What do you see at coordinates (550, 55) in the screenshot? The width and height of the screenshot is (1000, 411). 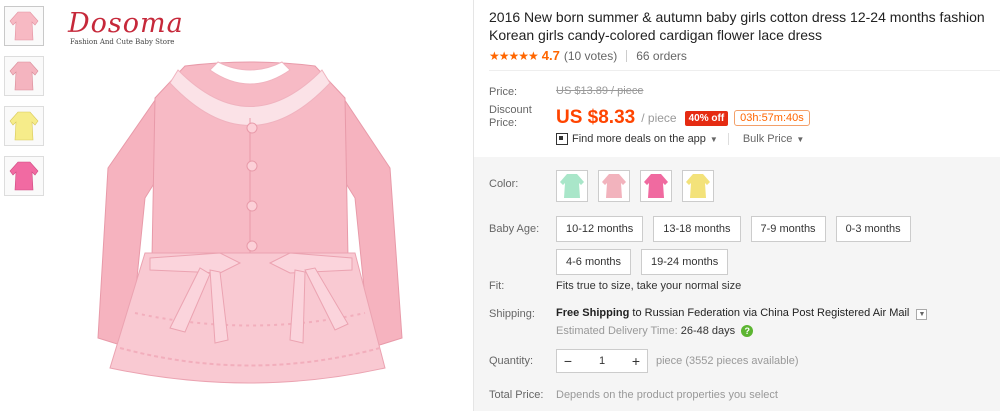 I see `rating-score: 4.7` at bounding box center [550, 55].